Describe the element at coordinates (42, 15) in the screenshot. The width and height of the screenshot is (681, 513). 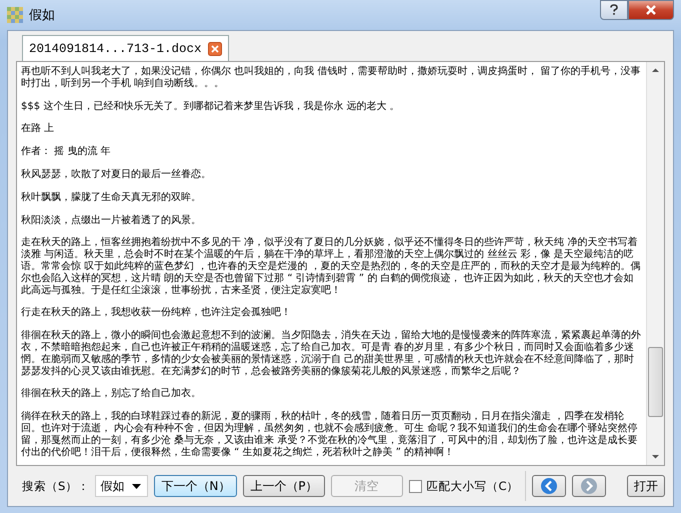
I see `window-title: 假如` at that location.